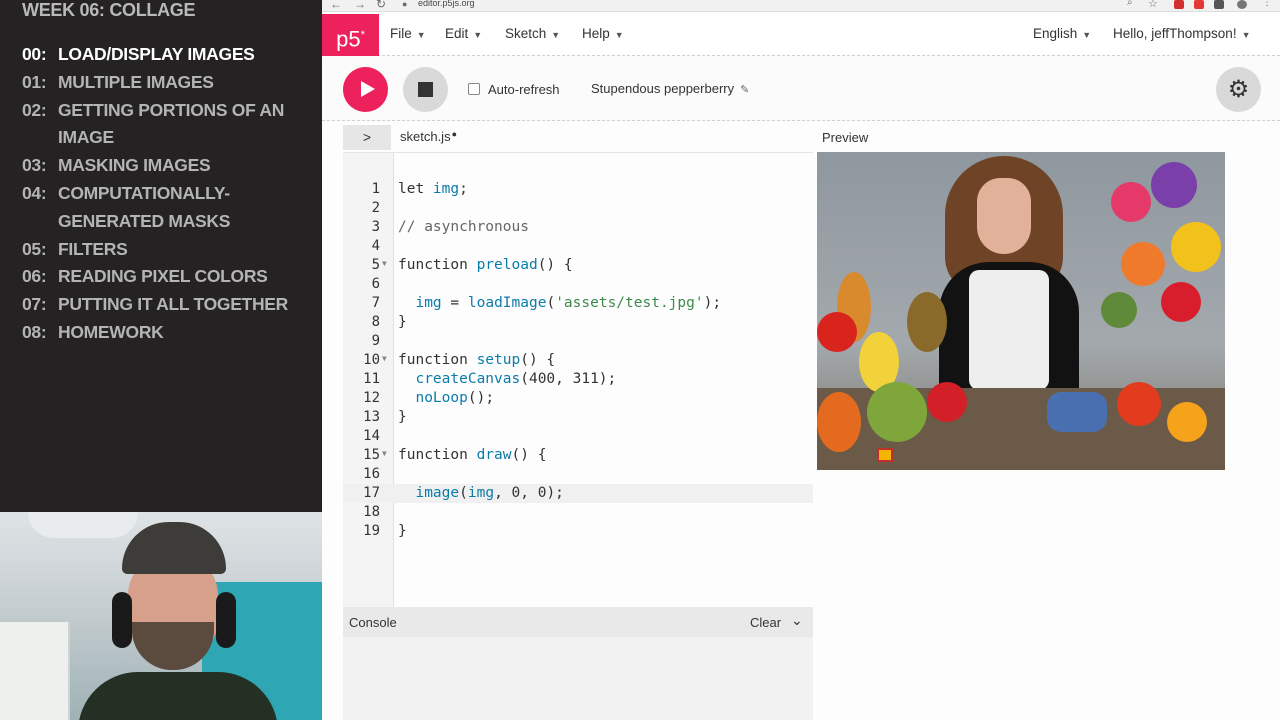  I want to click on pencil-icon: ✎, so click(744, 90).